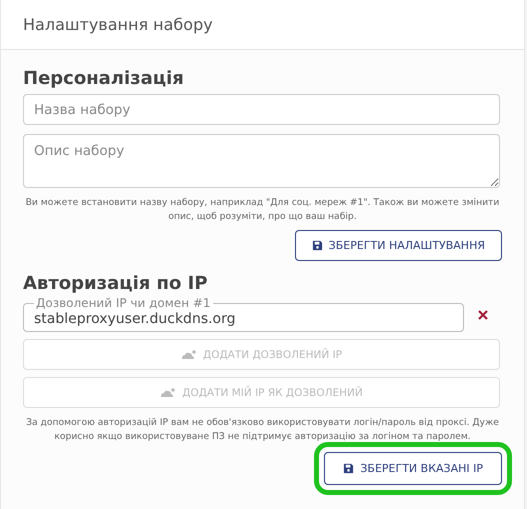  What do you see at coordinates (398, 245) in the screenshot?
I see `save-settings-button: ЗБЕРЕГТИ НАЛАШТУВАННЯ` at bounding box center [398, 245].